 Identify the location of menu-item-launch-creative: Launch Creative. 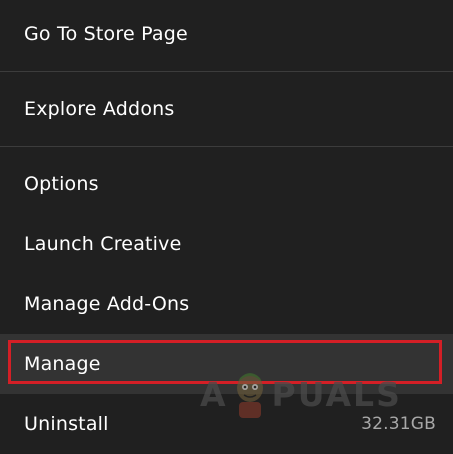
(226, 244).